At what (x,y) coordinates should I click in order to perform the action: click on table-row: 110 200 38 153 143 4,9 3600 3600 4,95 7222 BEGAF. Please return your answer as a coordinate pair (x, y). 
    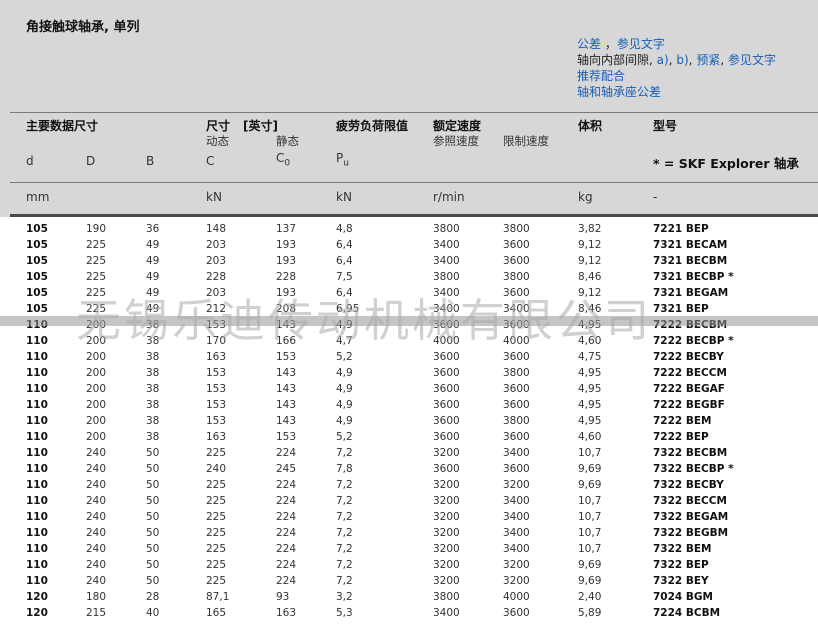
    Looking at the image, I should click on (409, 389).